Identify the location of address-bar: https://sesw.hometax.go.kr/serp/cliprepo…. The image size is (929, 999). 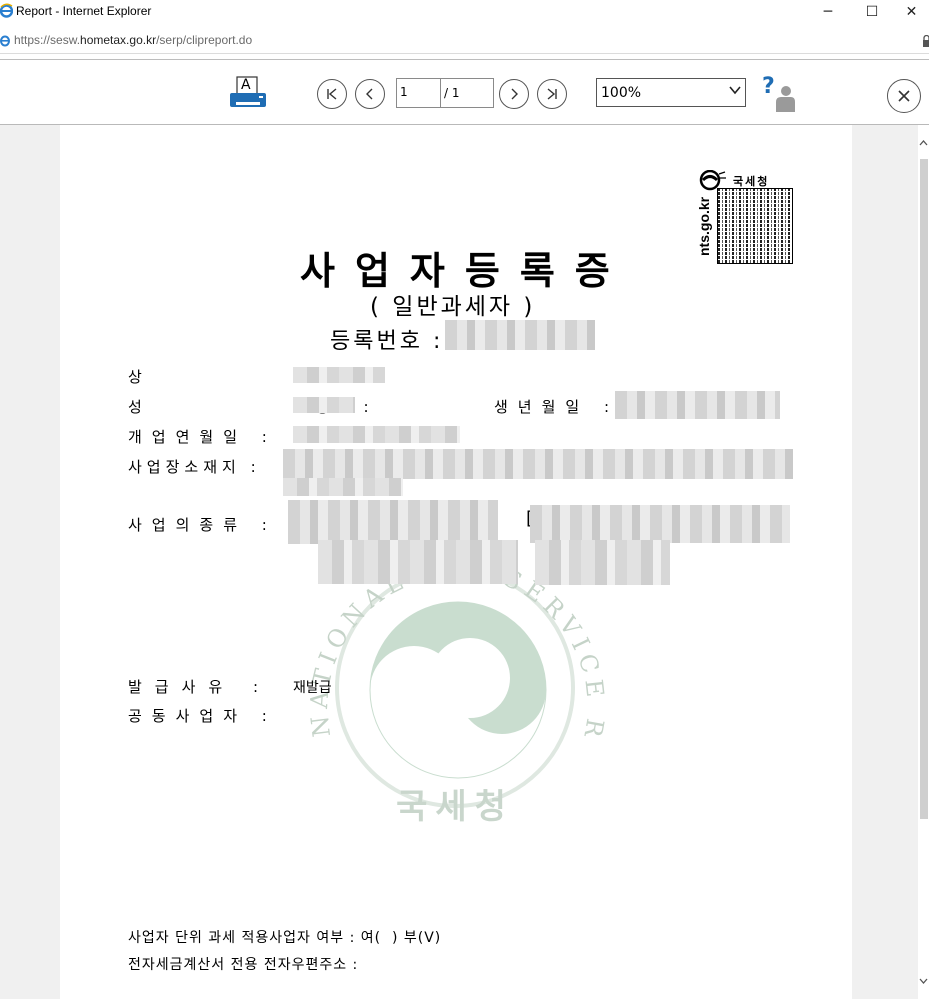
(464, 41).